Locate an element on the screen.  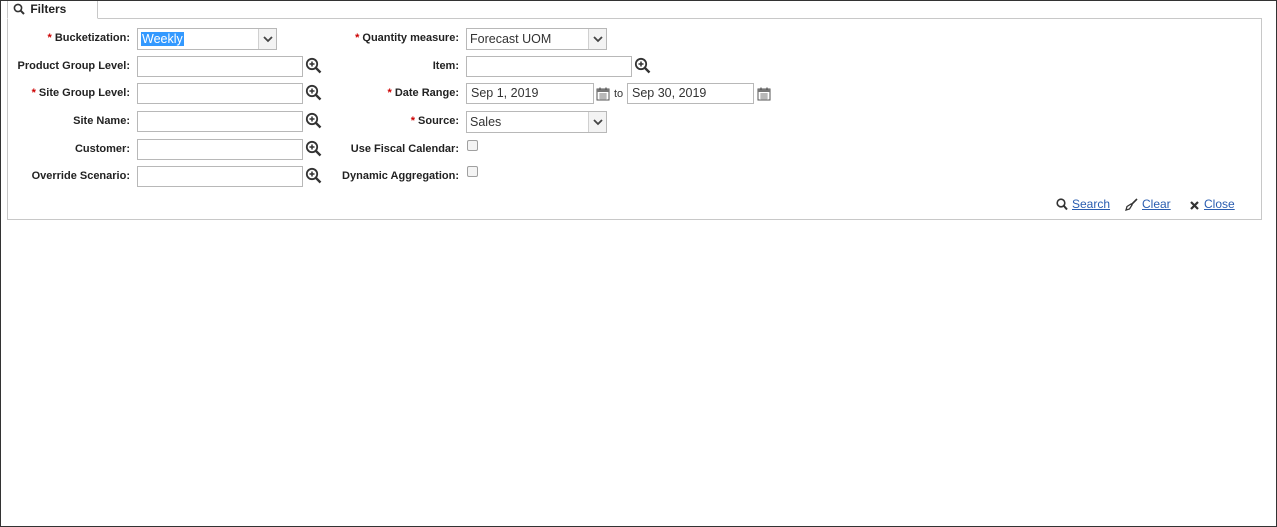
site-group-level-label: * Site Group Level: is located at coordinates (65, 93).